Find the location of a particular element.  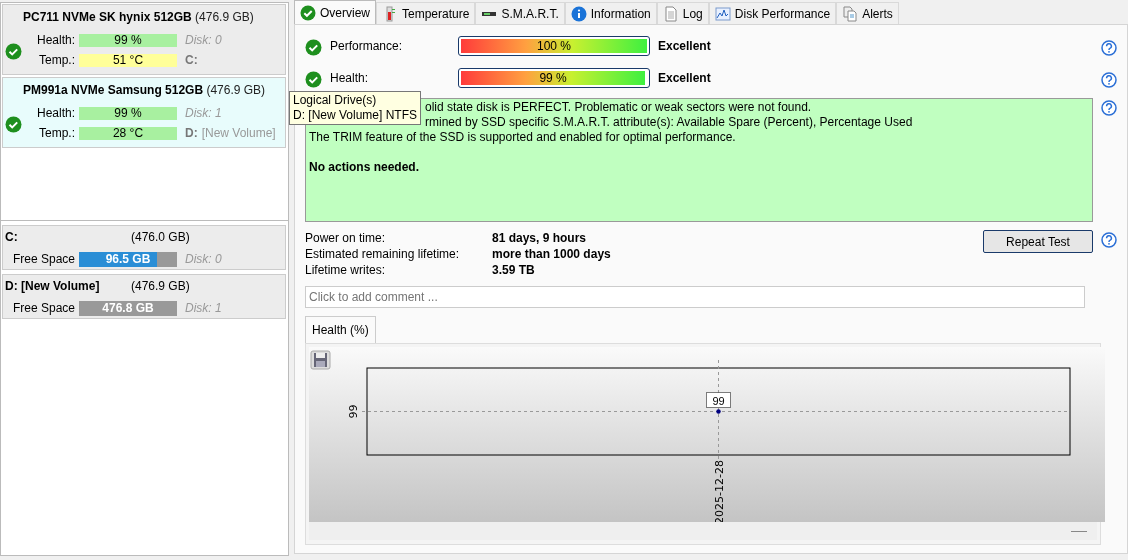

fact-value: 3.59 TB is located at coordinates (513, 270).